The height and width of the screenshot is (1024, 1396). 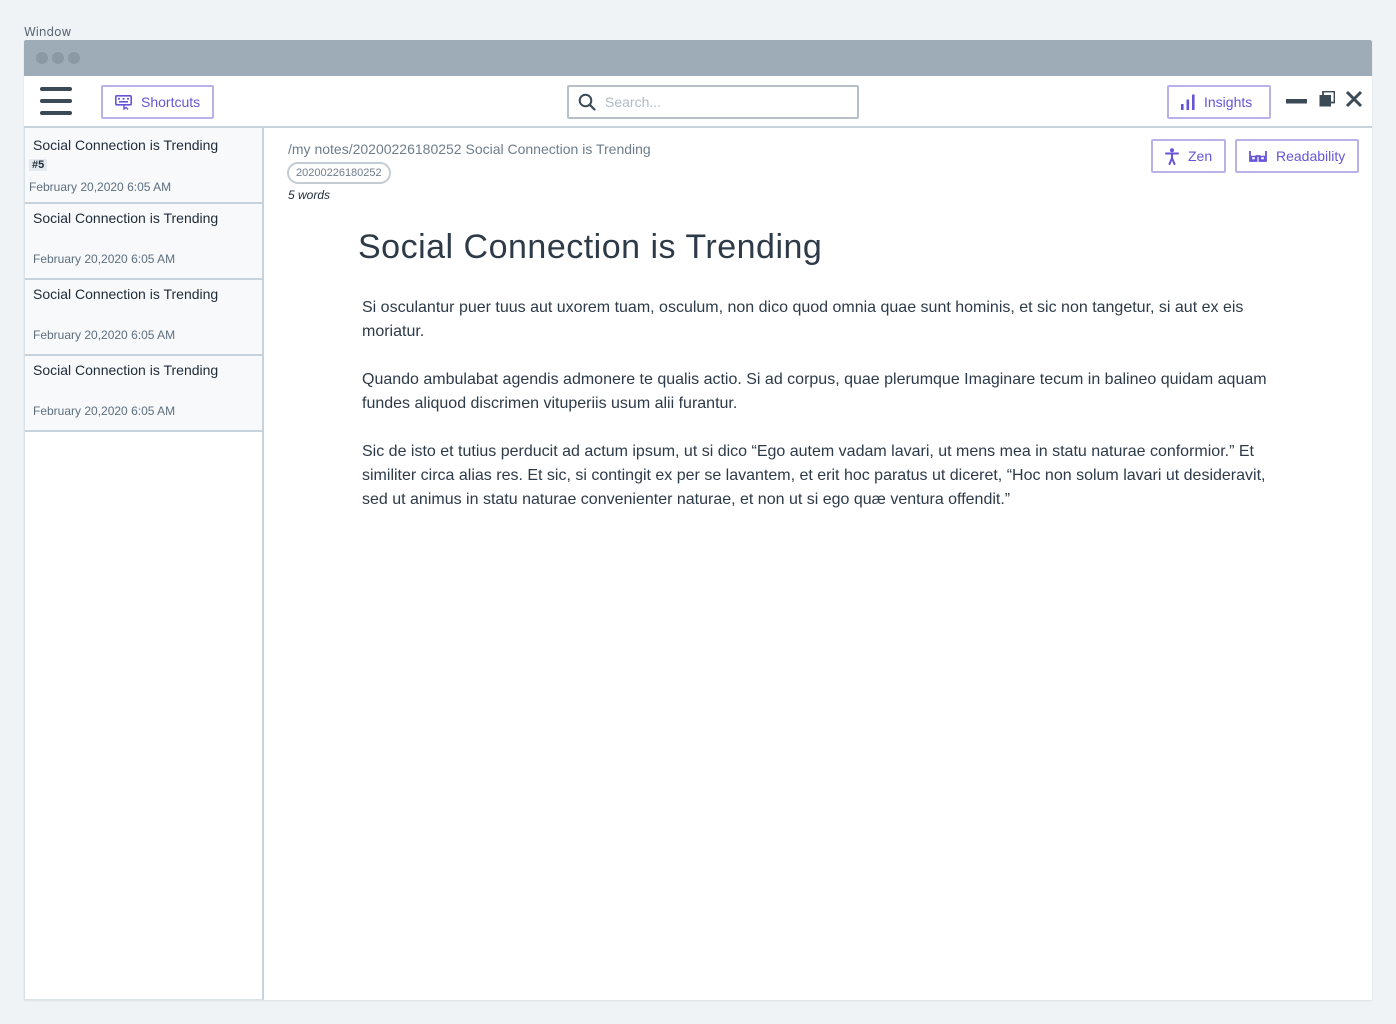 I want to click on readability-label: Readability, so click(x=1311, y=156).